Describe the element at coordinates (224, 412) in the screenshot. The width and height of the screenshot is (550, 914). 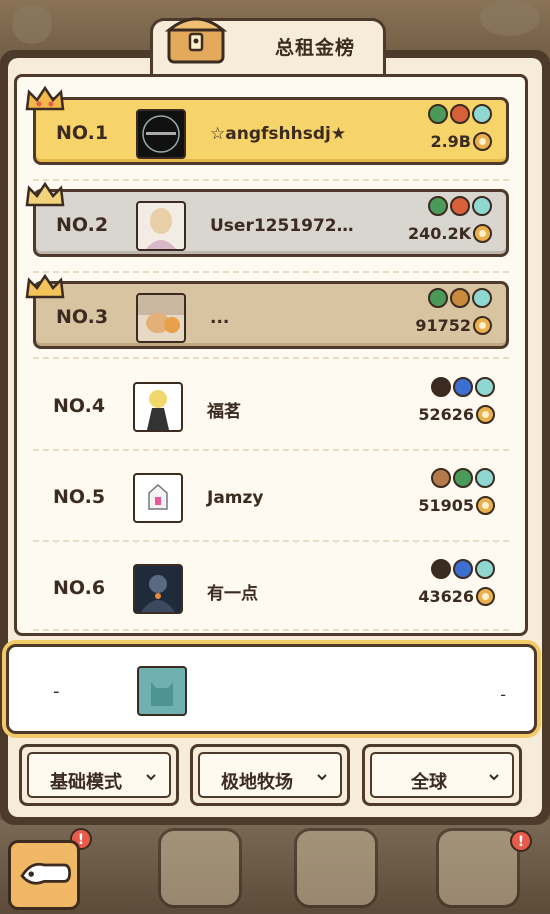
I see `player-name: 福茗` at that location.